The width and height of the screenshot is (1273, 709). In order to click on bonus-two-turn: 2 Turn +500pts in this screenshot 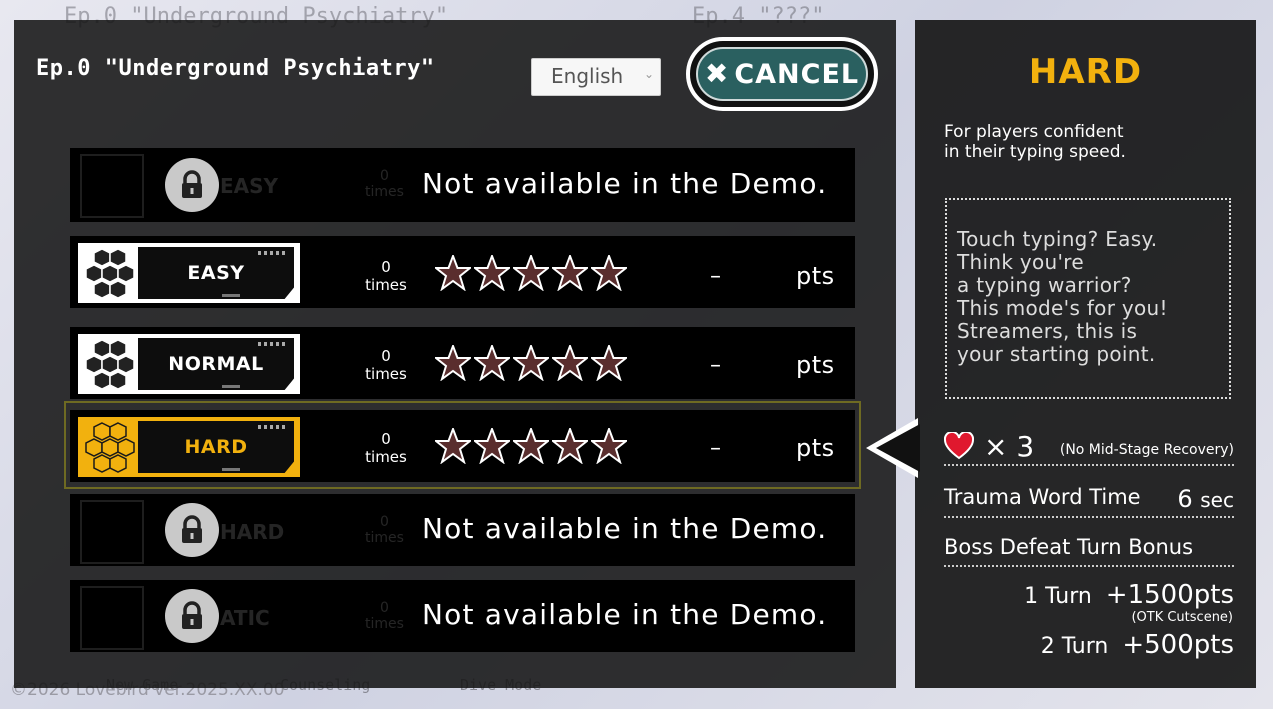, I will do `click(1137, 645)`.